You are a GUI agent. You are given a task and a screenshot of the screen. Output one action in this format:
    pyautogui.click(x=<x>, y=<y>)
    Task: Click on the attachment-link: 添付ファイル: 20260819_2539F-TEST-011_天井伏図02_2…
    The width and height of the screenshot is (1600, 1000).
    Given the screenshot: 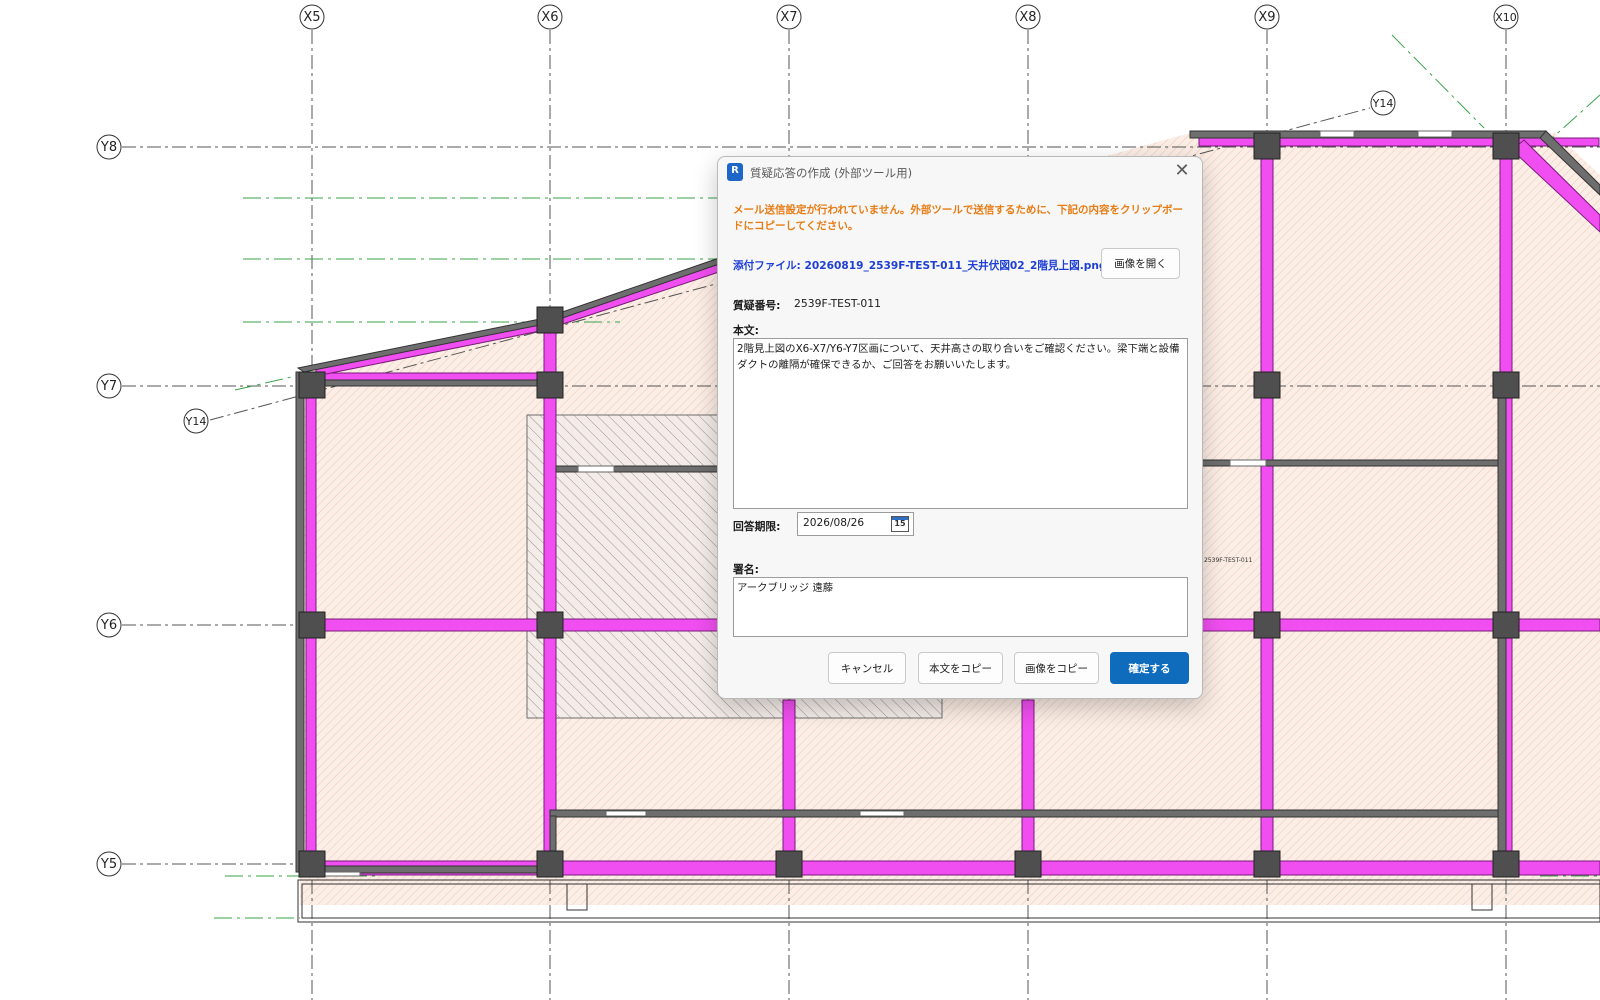 What is the action you would take?
    pyautogui.click(x=919, y=265)
    